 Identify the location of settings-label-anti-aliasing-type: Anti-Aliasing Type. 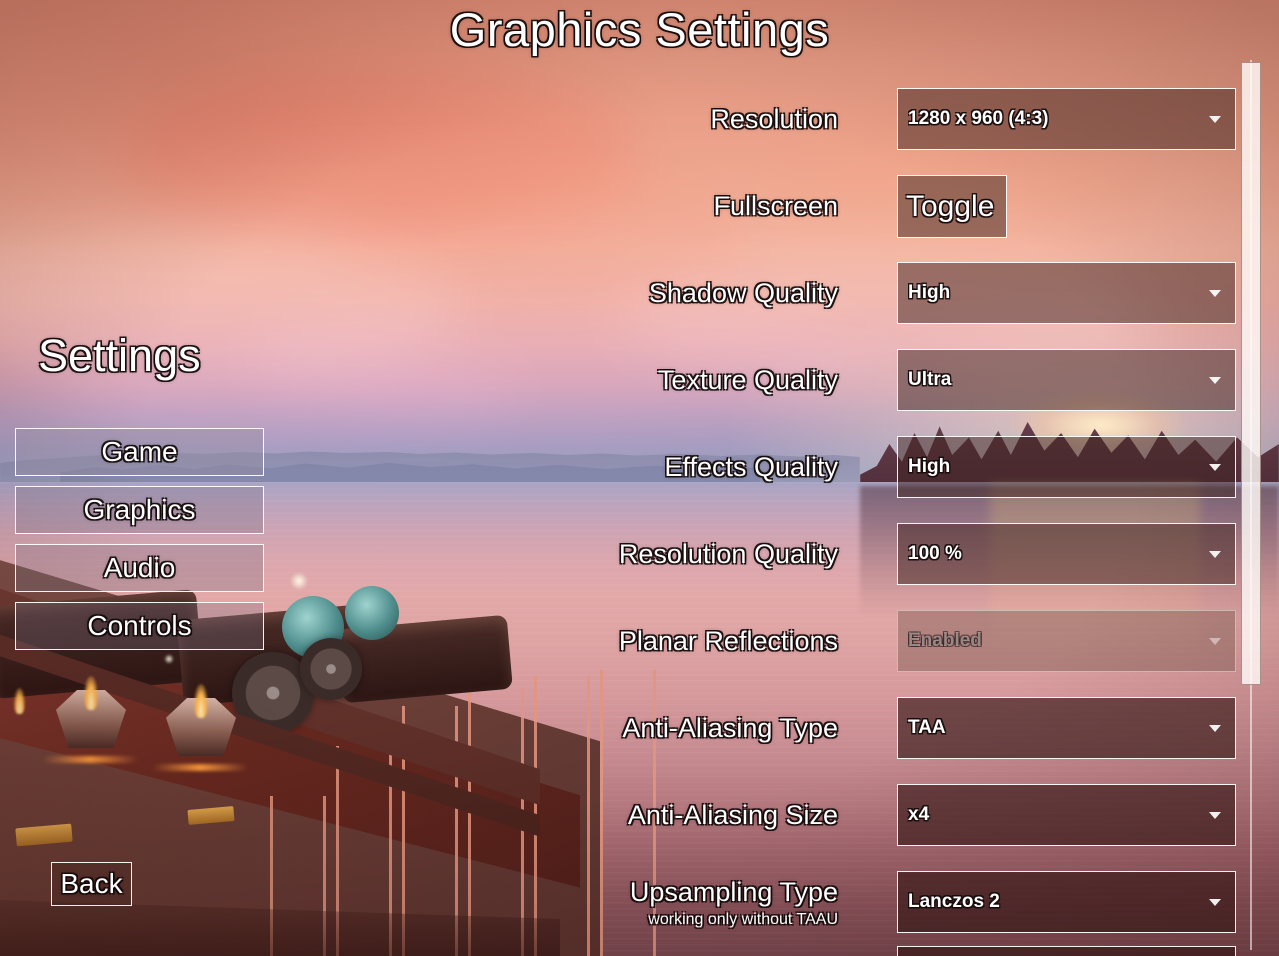
(673, 728).